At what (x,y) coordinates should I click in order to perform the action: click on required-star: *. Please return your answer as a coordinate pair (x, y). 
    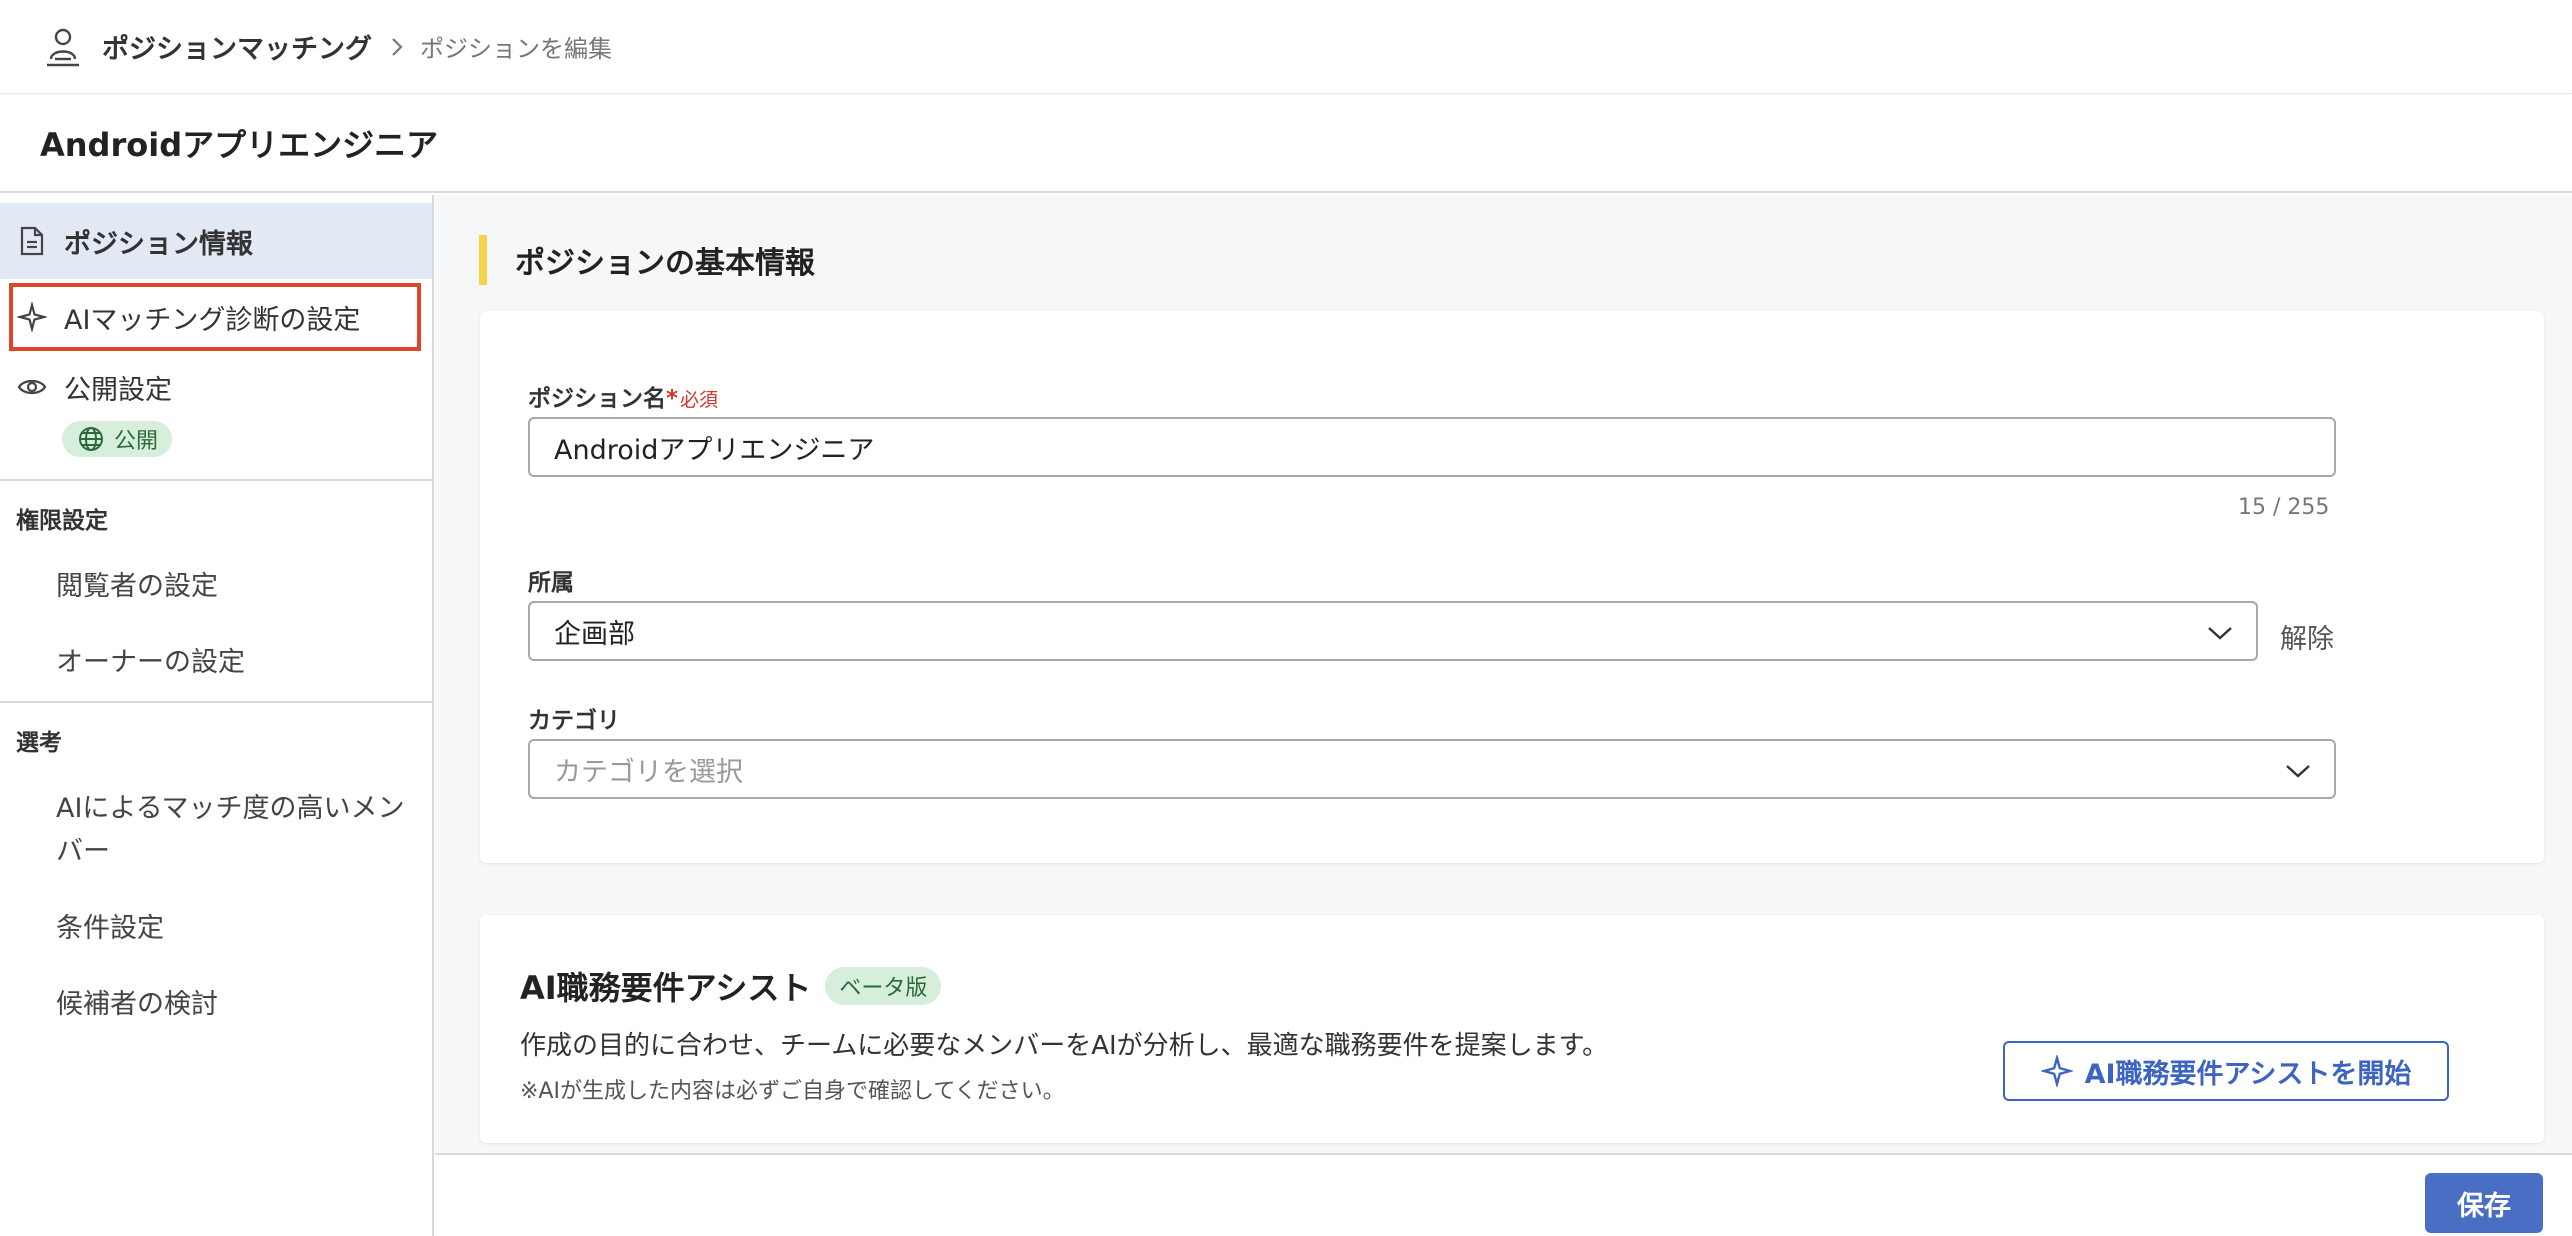
    Looking at the image, I should click on (672, 399).